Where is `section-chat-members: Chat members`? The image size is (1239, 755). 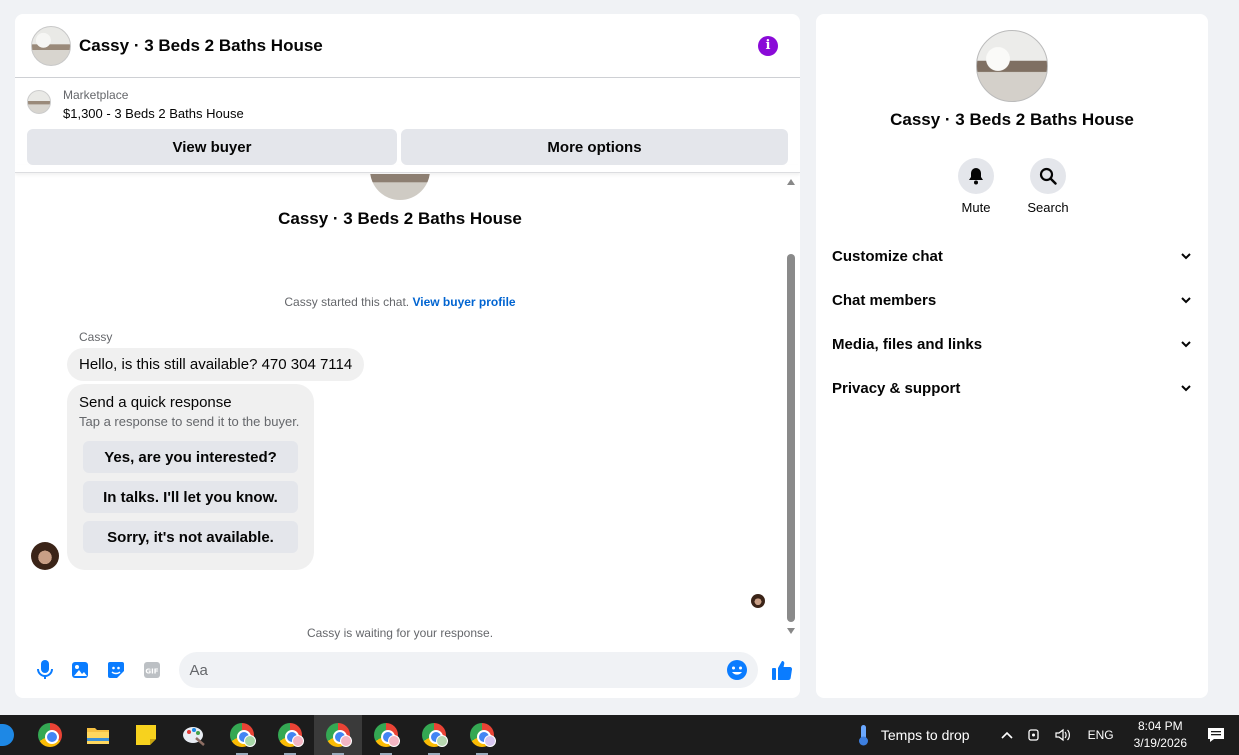
section-chat-members: Chat members is located at coordinates (1012, 300).